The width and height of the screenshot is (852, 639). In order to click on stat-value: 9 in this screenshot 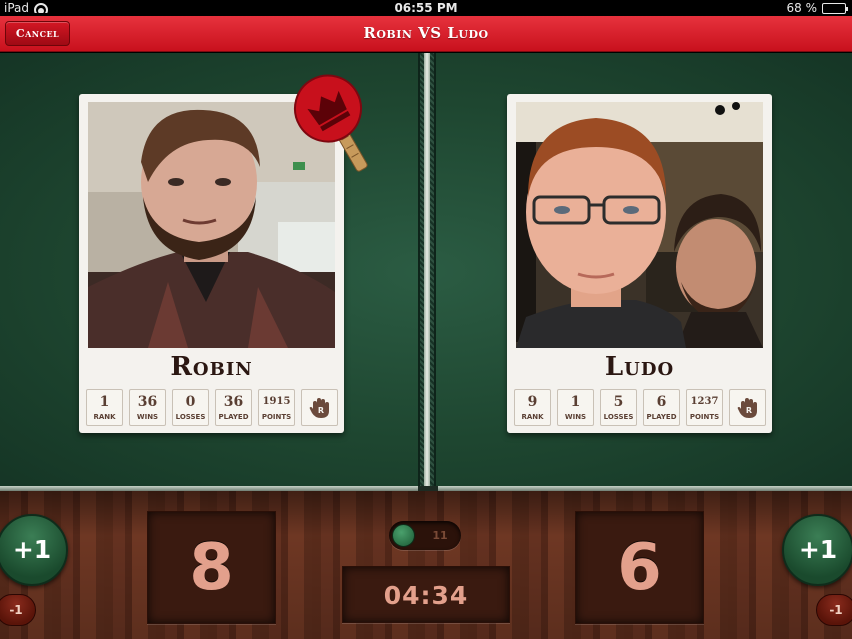, I will do `click(532, 402)`.